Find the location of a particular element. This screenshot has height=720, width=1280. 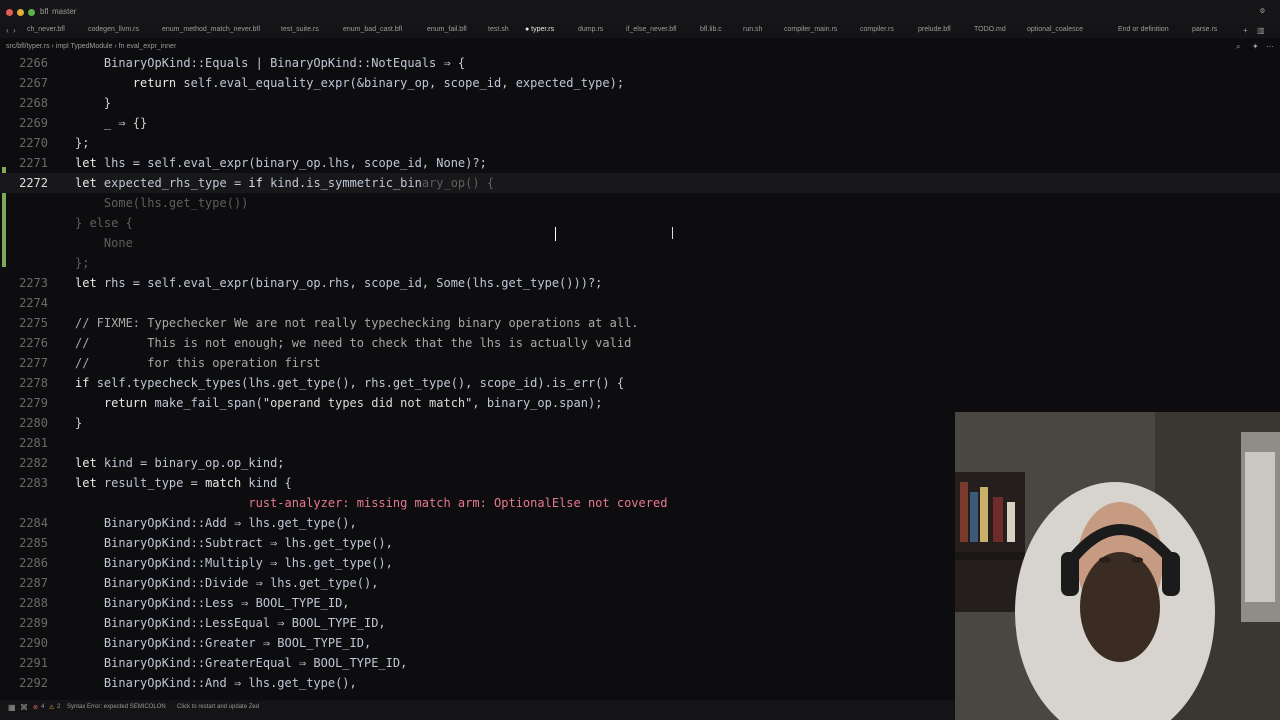

panel-icon: ▦ is located at coordinates (12, 707).